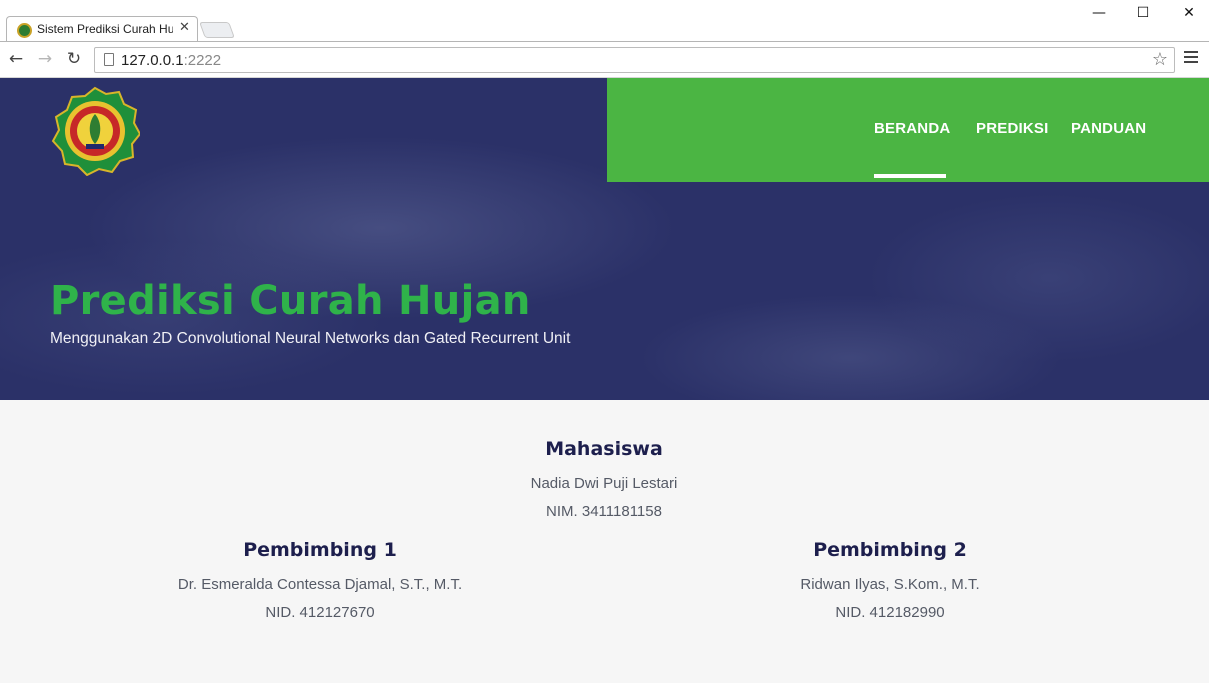 Image resolution: width=1209 pixels, height=683 pixels. I want to click on favicon-icon, so click(24, 30).